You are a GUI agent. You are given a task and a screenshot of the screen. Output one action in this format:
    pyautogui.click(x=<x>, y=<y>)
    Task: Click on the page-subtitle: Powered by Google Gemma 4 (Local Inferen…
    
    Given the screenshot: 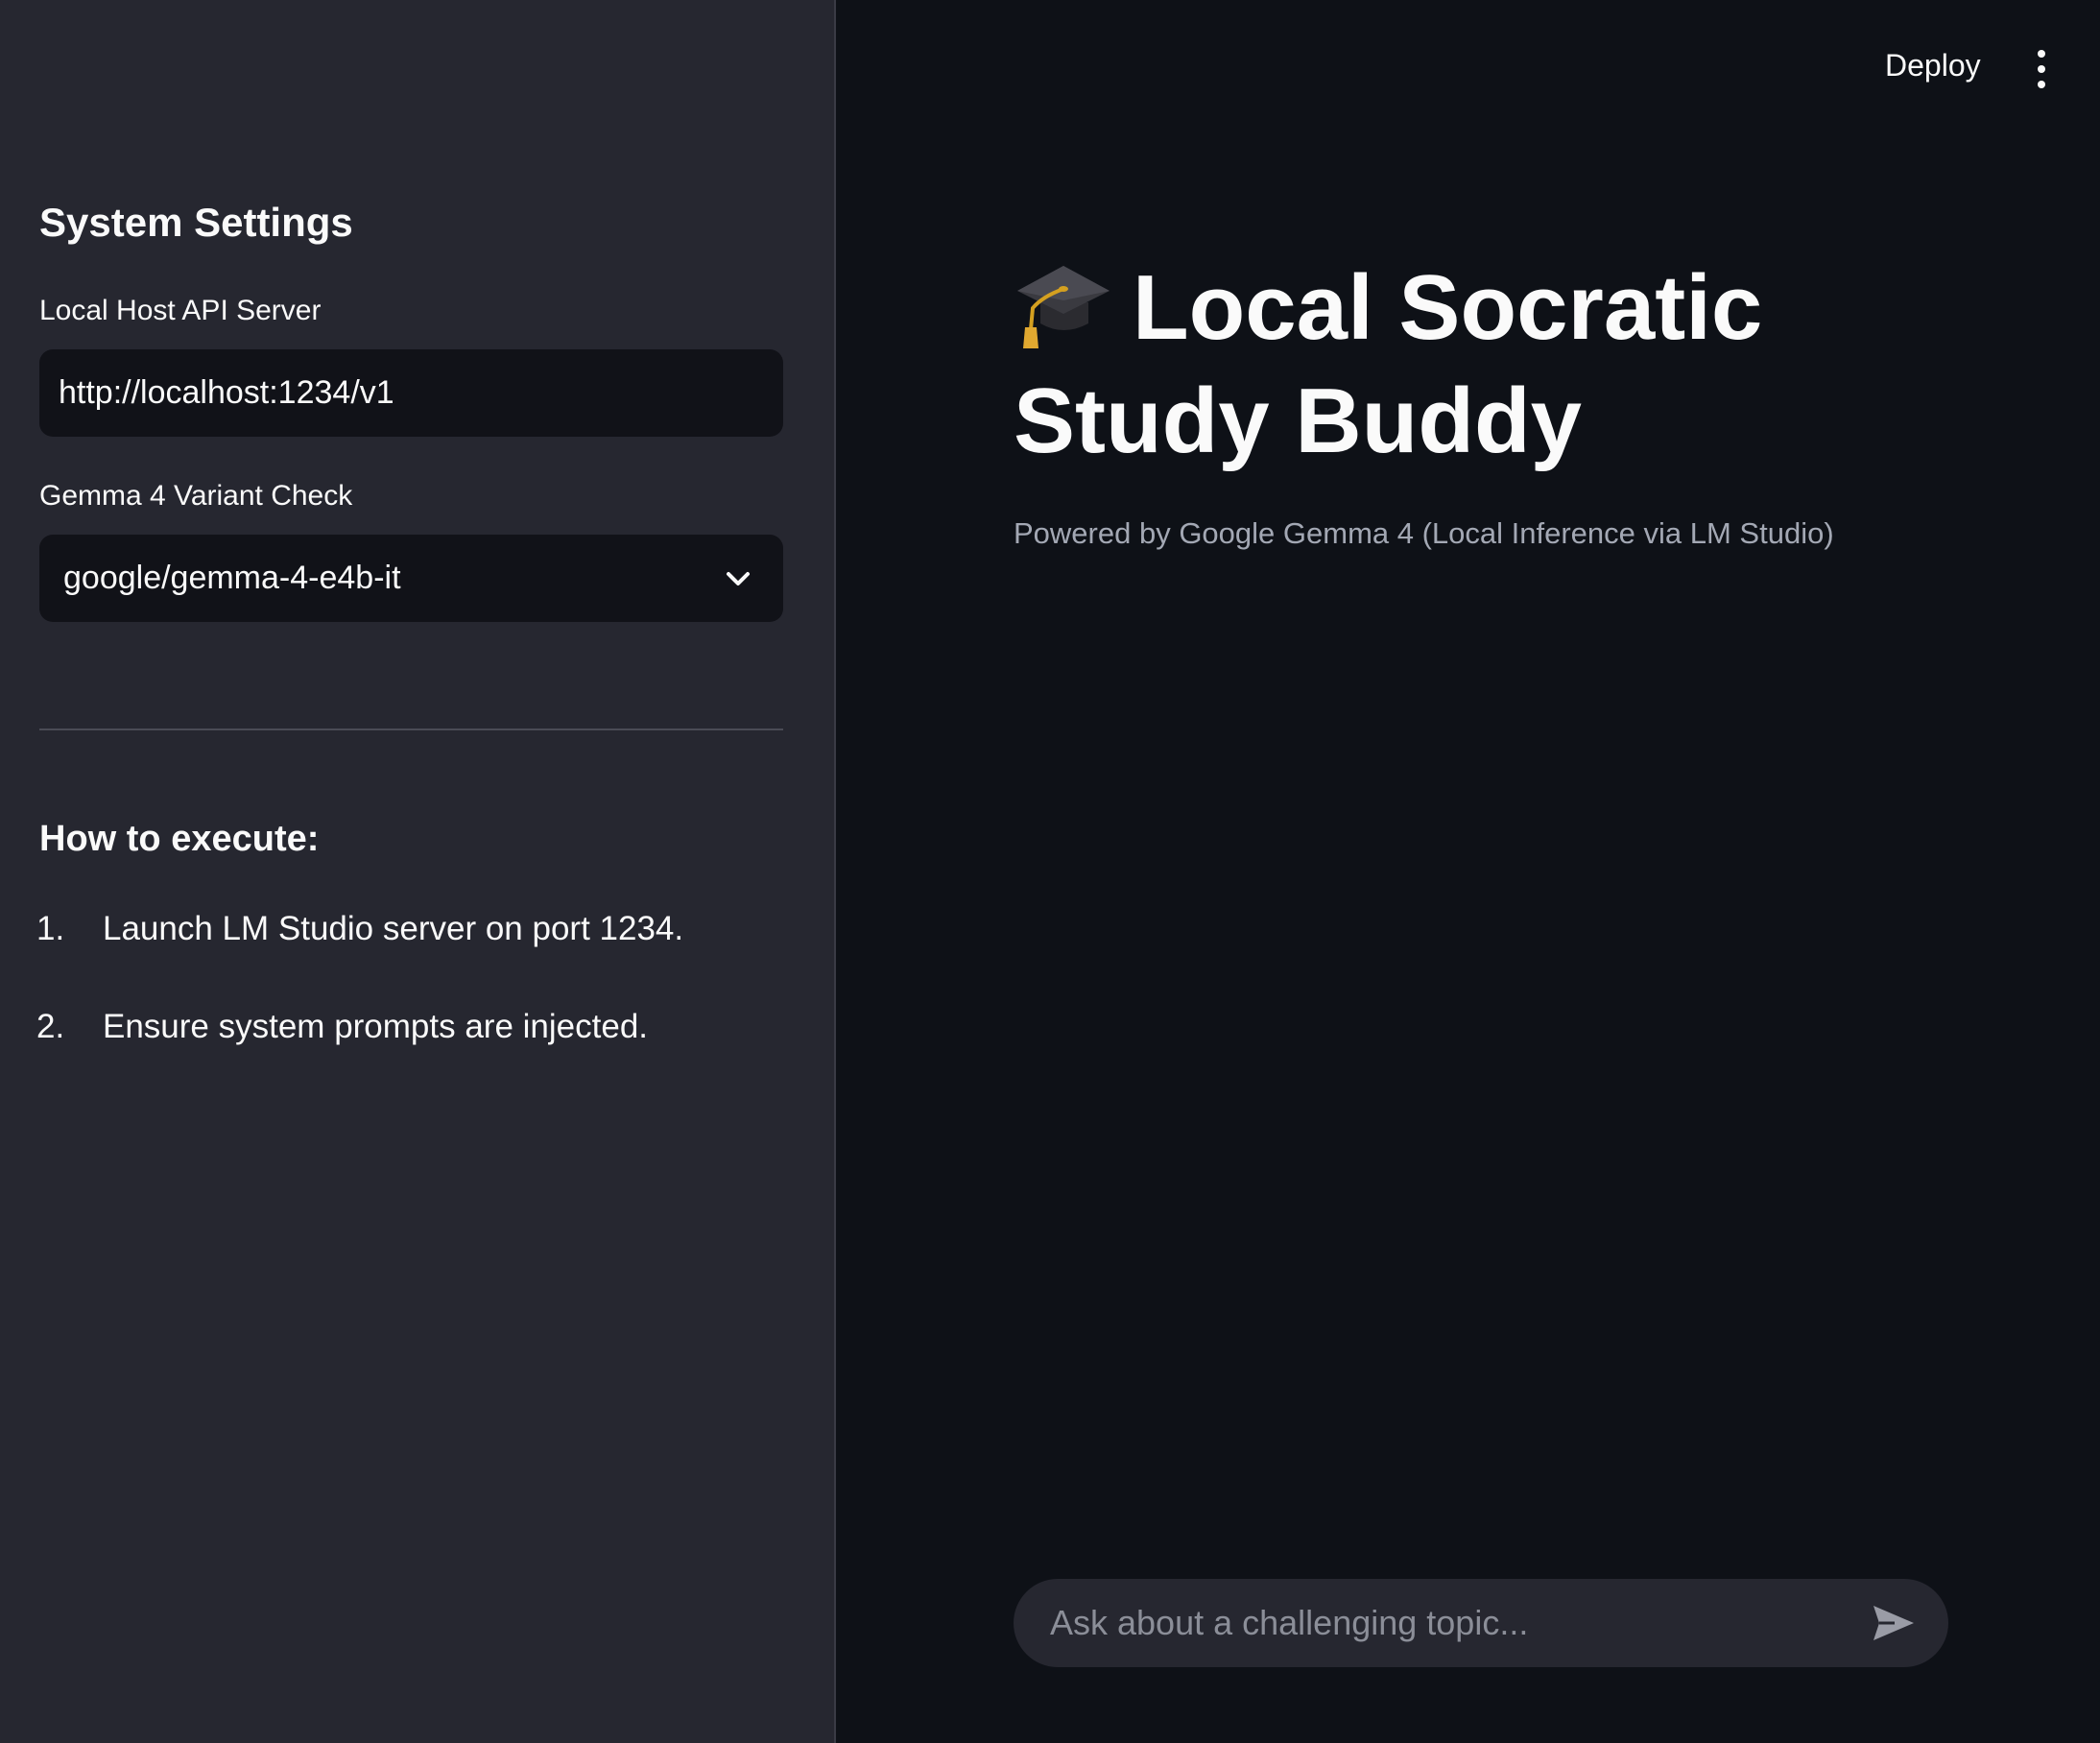 What is the action you would take?
    pyautogui.click(x=1424, y=533)
    